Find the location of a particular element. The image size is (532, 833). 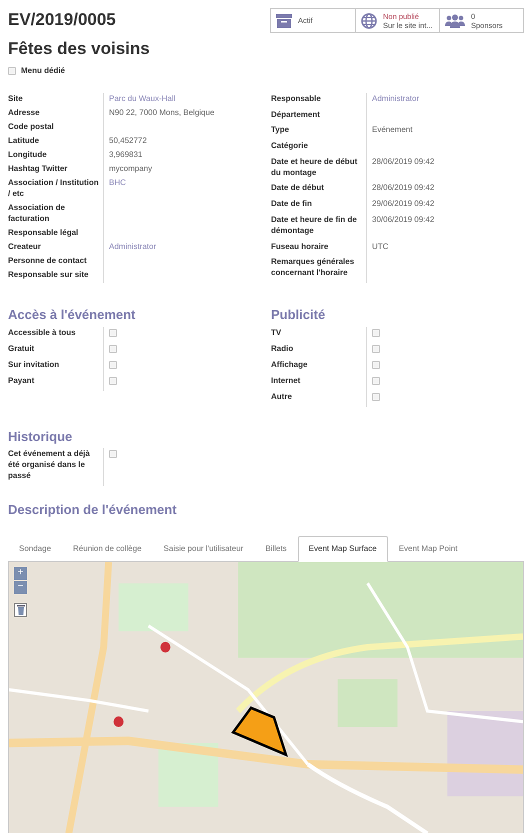

field-label: Longitude is located at coordinates (28, 154).